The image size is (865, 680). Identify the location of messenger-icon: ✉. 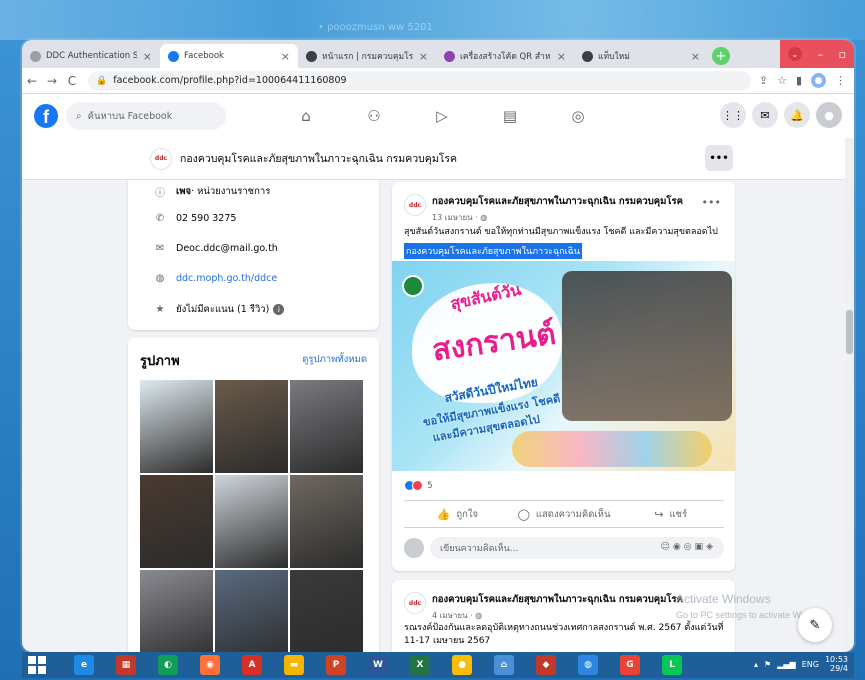
(765, 115).